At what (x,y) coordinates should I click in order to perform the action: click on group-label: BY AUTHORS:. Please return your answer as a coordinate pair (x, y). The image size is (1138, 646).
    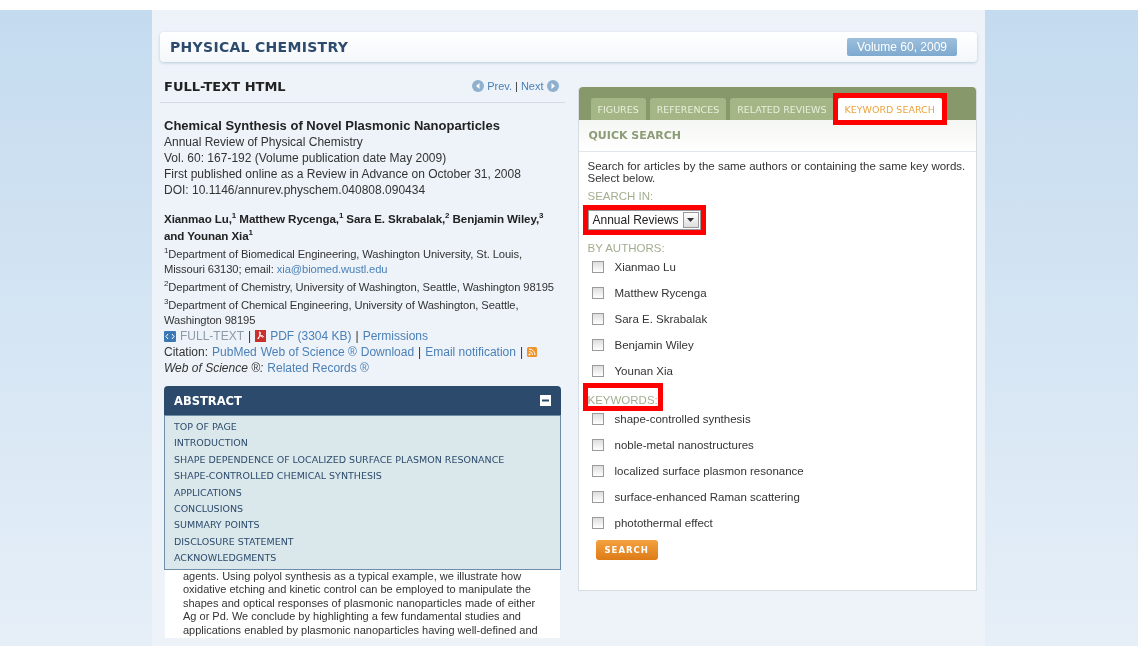
    Looking at the image, I should click on (626, 248).